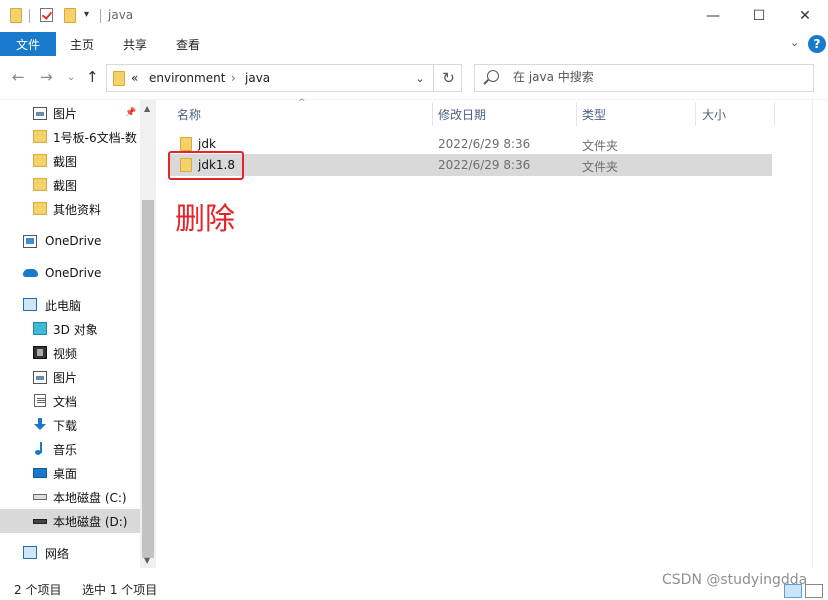 Image resolution: width=828 pixels, height=600 pixels. Describe the element at coordinates (448, 78) in the screenshot. I see `refresh-icon: ↻` at that location.